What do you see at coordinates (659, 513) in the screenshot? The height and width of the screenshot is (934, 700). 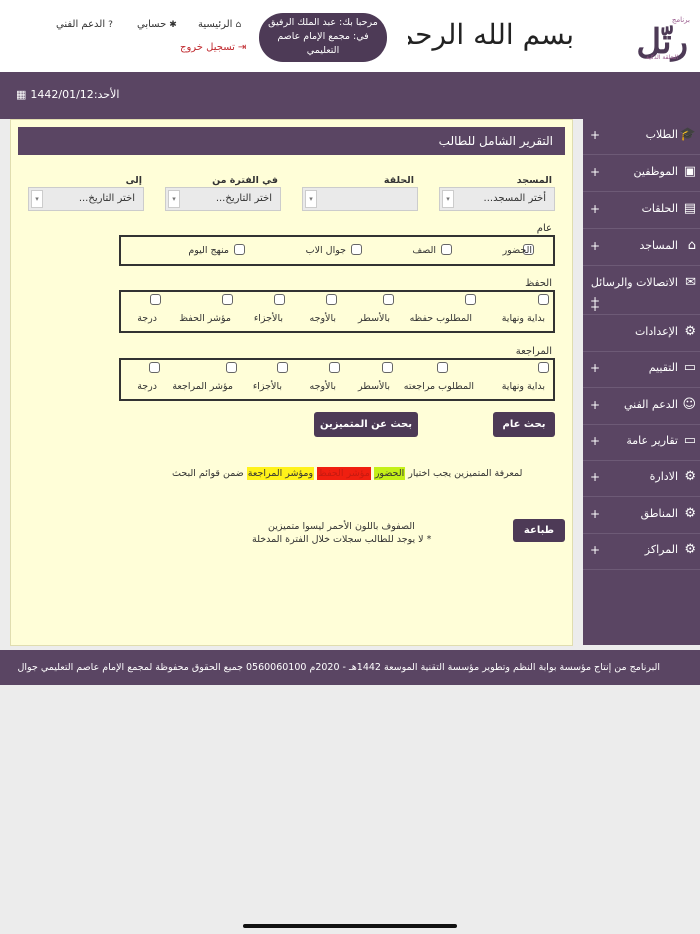 I see `sidebar-item-label: المناطق` at bounding box center [659, 513].